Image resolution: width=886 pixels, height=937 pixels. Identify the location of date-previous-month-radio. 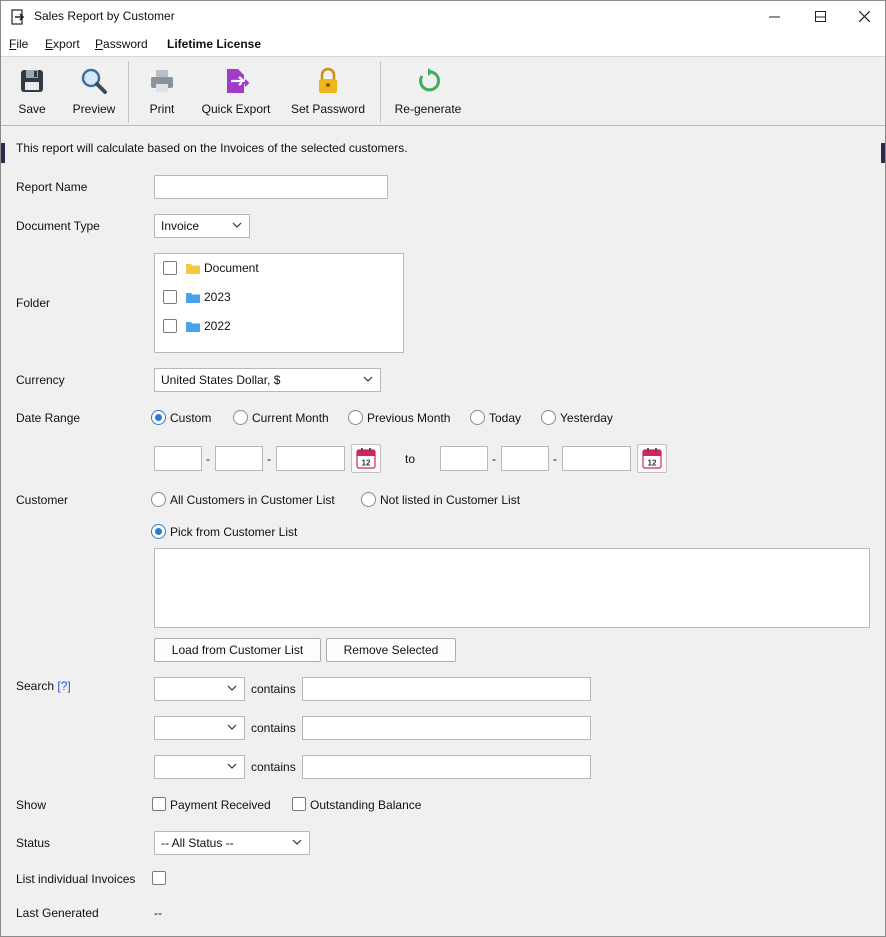
(355, 417).